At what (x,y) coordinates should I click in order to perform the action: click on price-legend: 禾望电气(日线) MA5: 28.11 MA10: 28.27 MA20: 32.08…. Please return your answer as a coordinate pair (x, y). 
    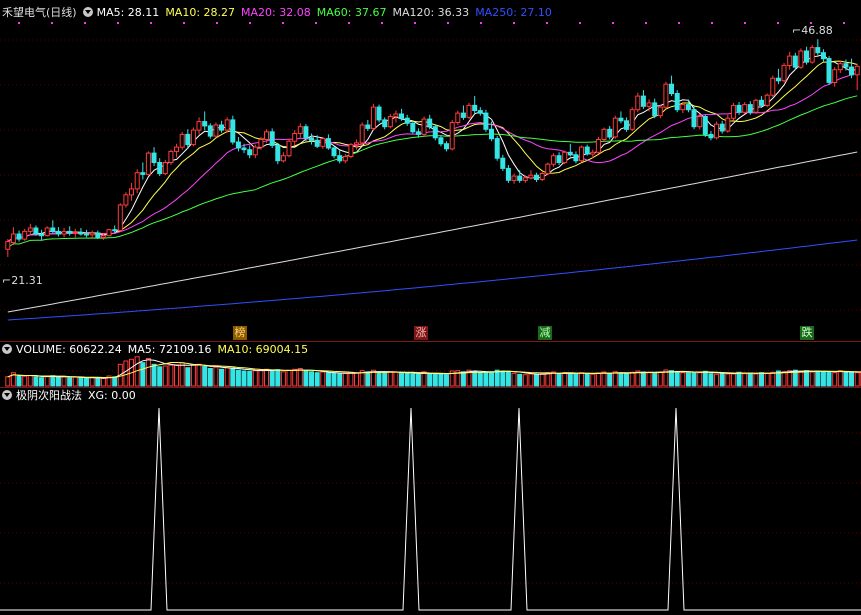
    Looking at the image, I should click on (280, 13).